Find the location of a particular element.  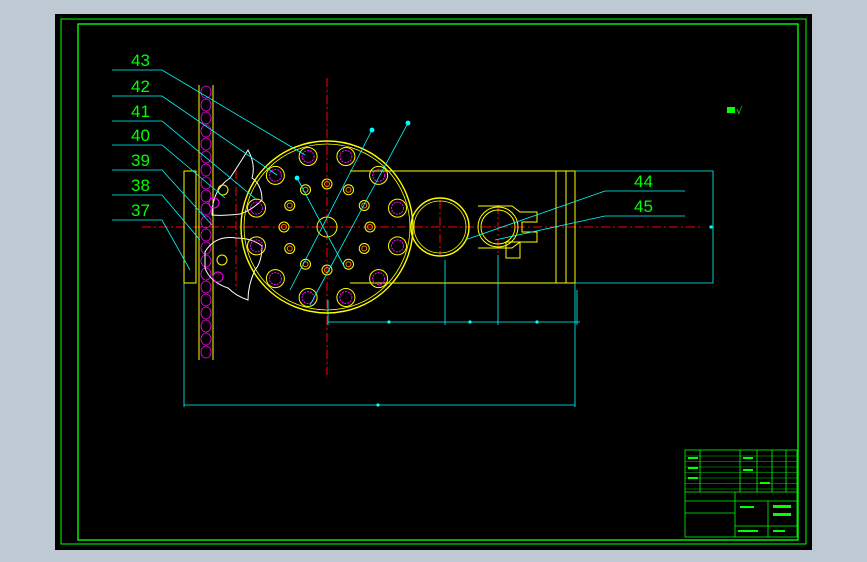

part-label-41: 41 is located at coordinates (140, 111).